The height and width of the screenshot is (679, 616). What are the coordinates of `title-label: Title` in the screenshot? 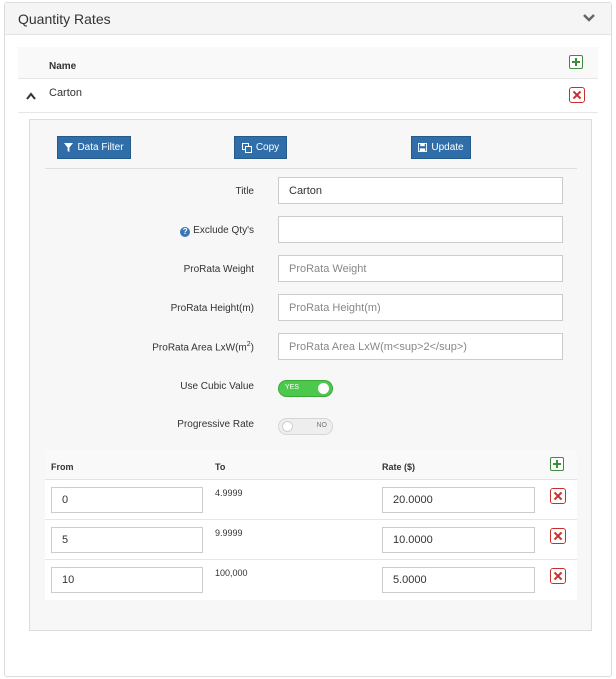 It's located at (244, 191).